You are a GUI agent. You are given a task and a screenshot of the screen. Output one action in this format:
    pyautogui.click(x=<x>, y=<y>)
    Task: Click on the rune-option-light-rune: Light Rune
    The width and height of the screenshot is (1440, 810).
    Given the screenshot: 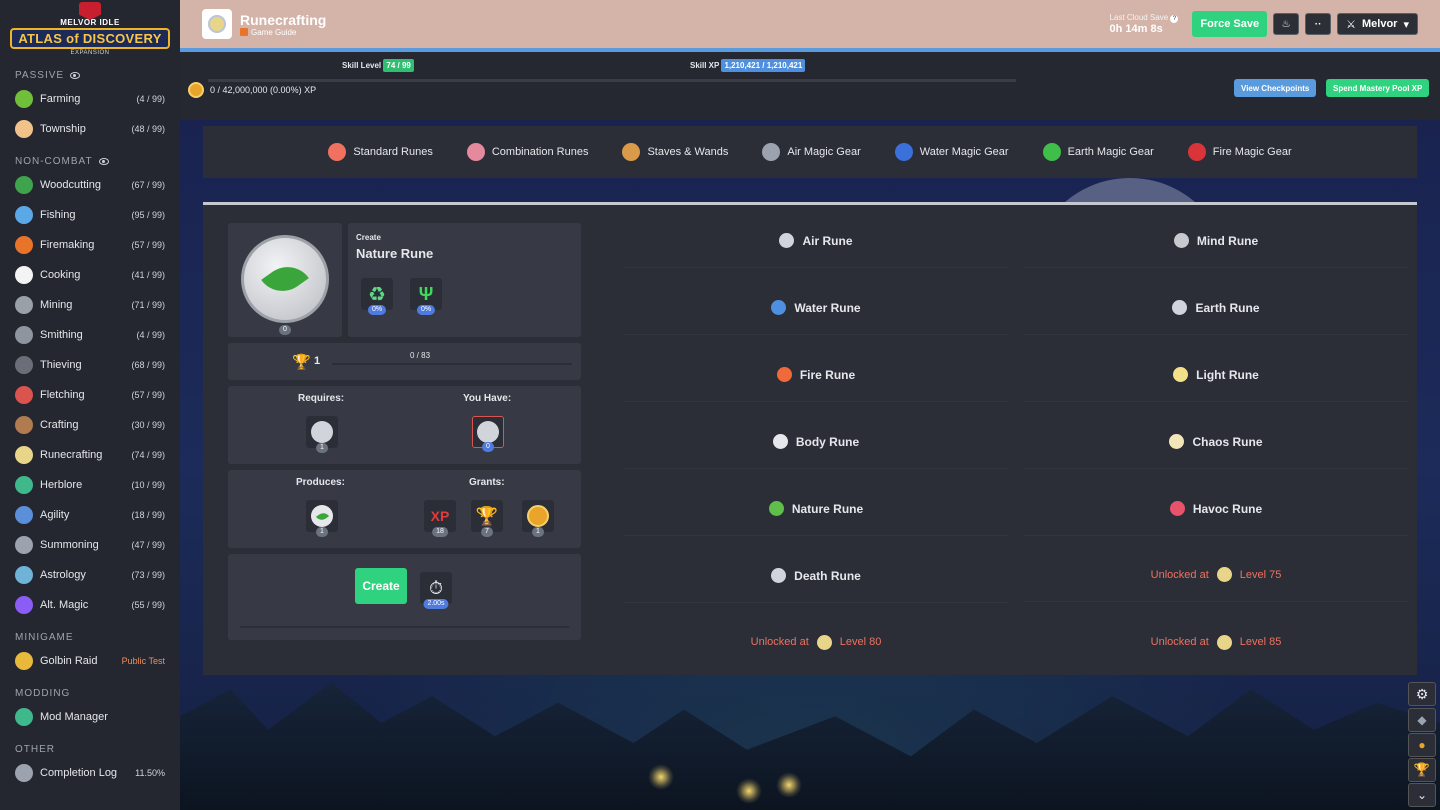 What is the action you would take?
    pyautogui.click(x=1216, y=375)
    